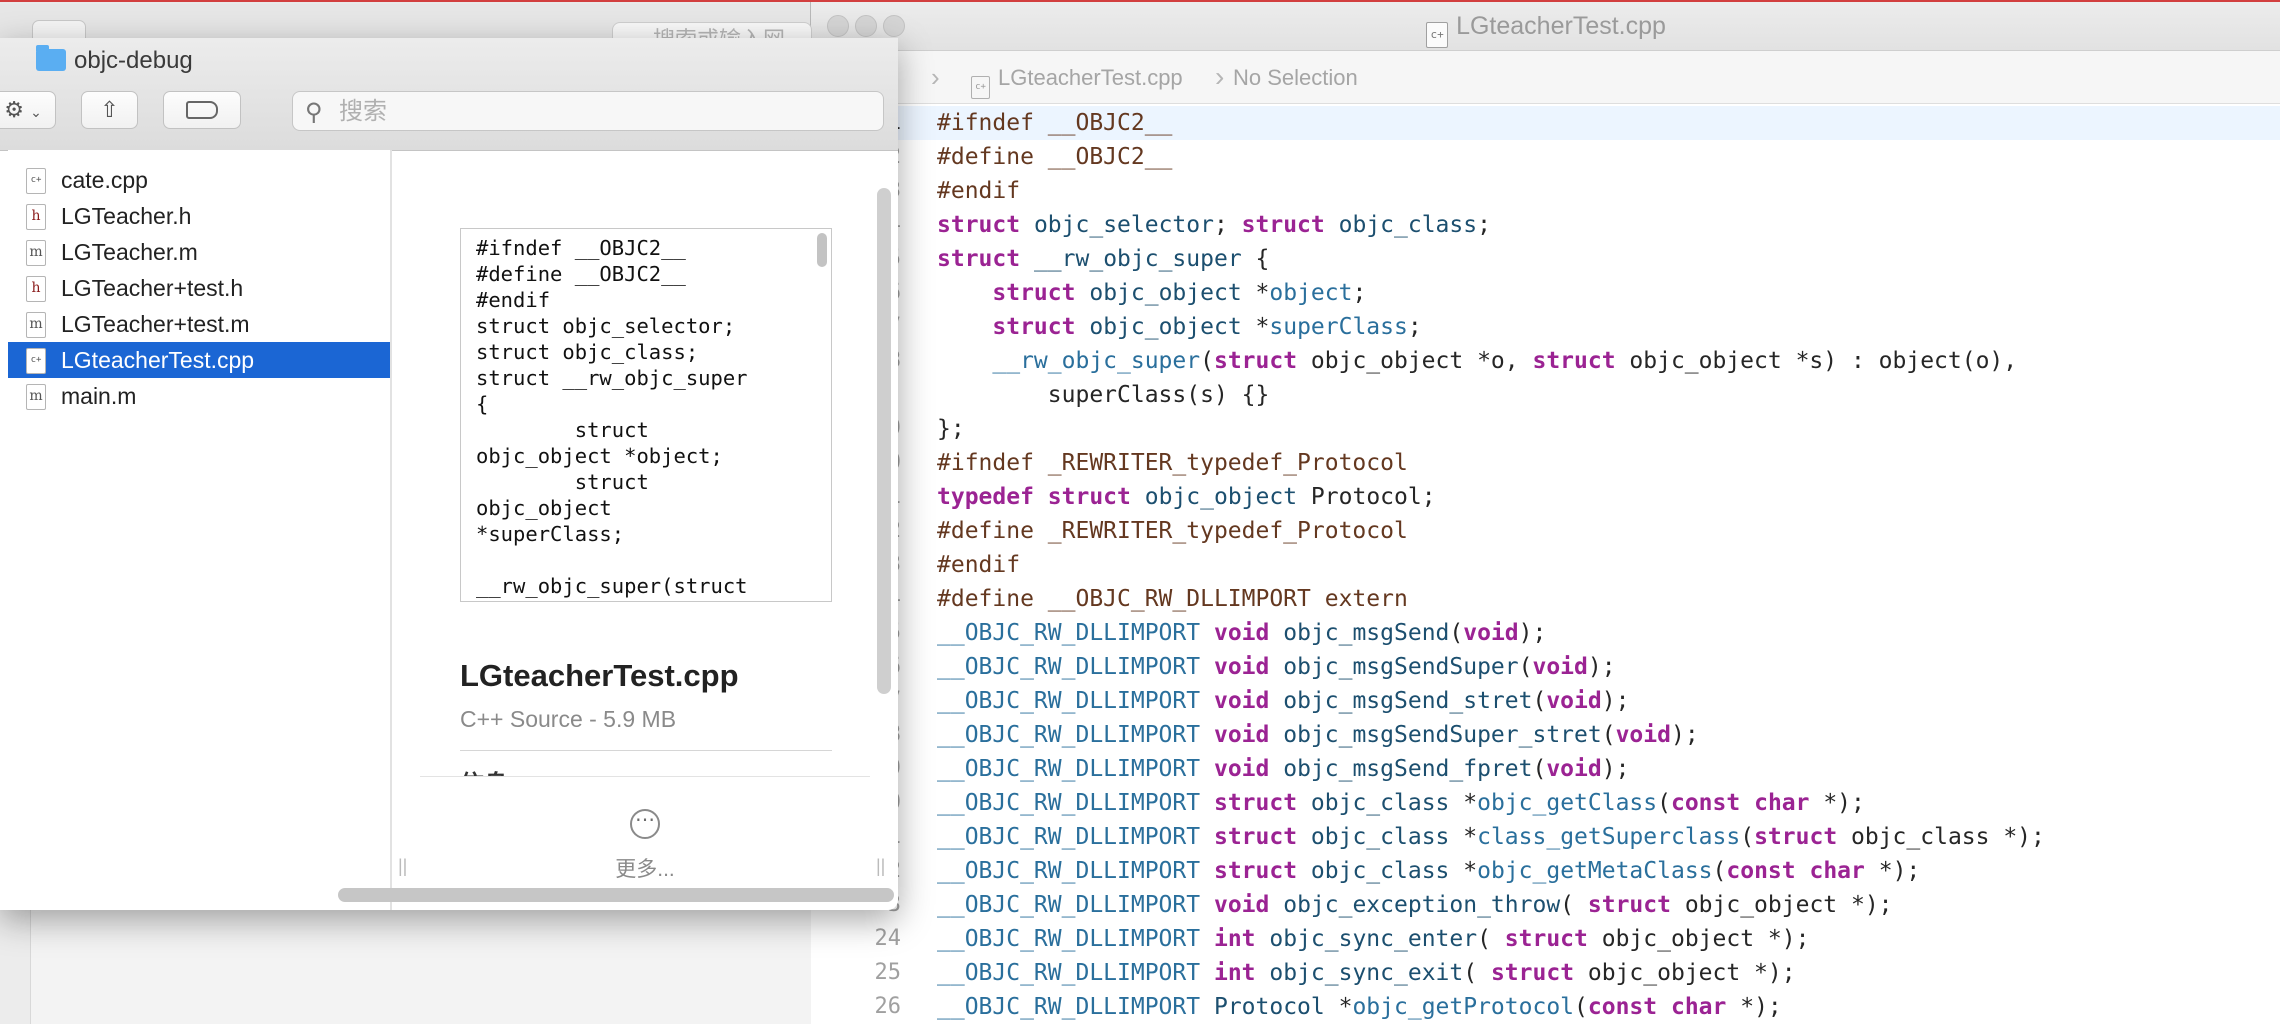 The width and height of the screenshot is (2280, 1024). What do you see at coordinates (1172, 599) in the screenshot?
I see `code-line: #define __OBJC_RW_DLLIMPORT extern` at bounding box center [1172, 599].